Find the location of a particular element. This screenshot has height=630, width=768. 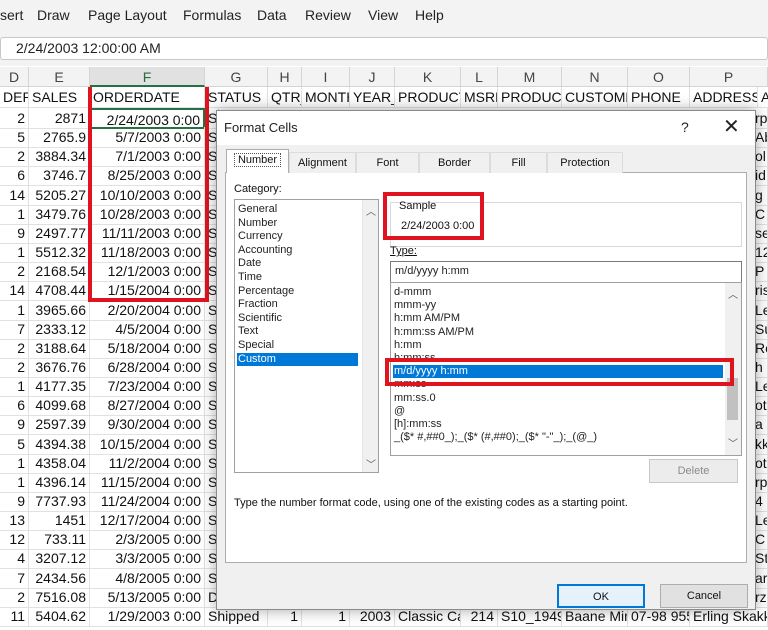

header-cell: SALES is located at coordinates (59, 97).